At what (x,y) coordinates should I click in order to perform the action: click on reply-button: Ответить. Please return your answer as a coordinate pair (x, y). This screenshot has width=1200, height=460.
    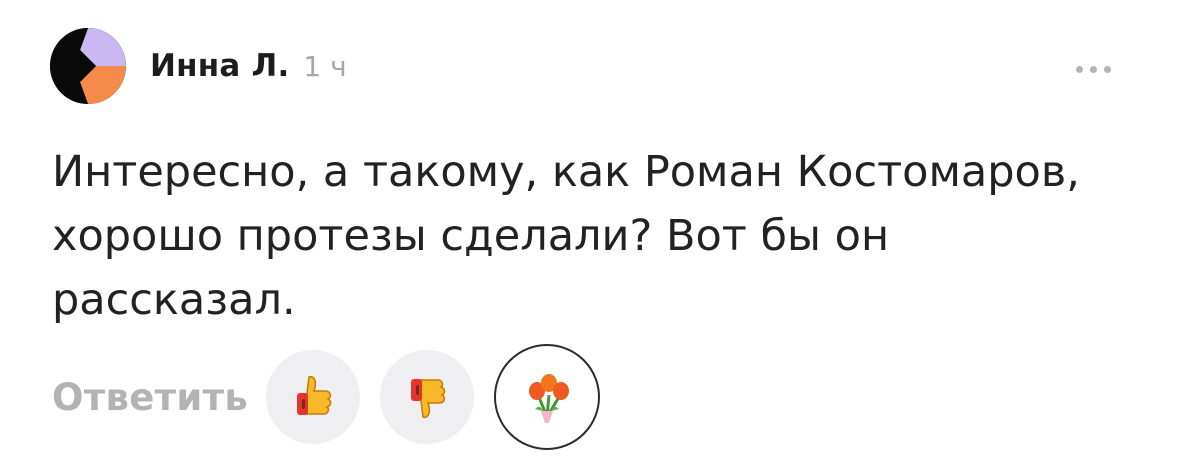
    Looking at the image, I should click on (150, 397).